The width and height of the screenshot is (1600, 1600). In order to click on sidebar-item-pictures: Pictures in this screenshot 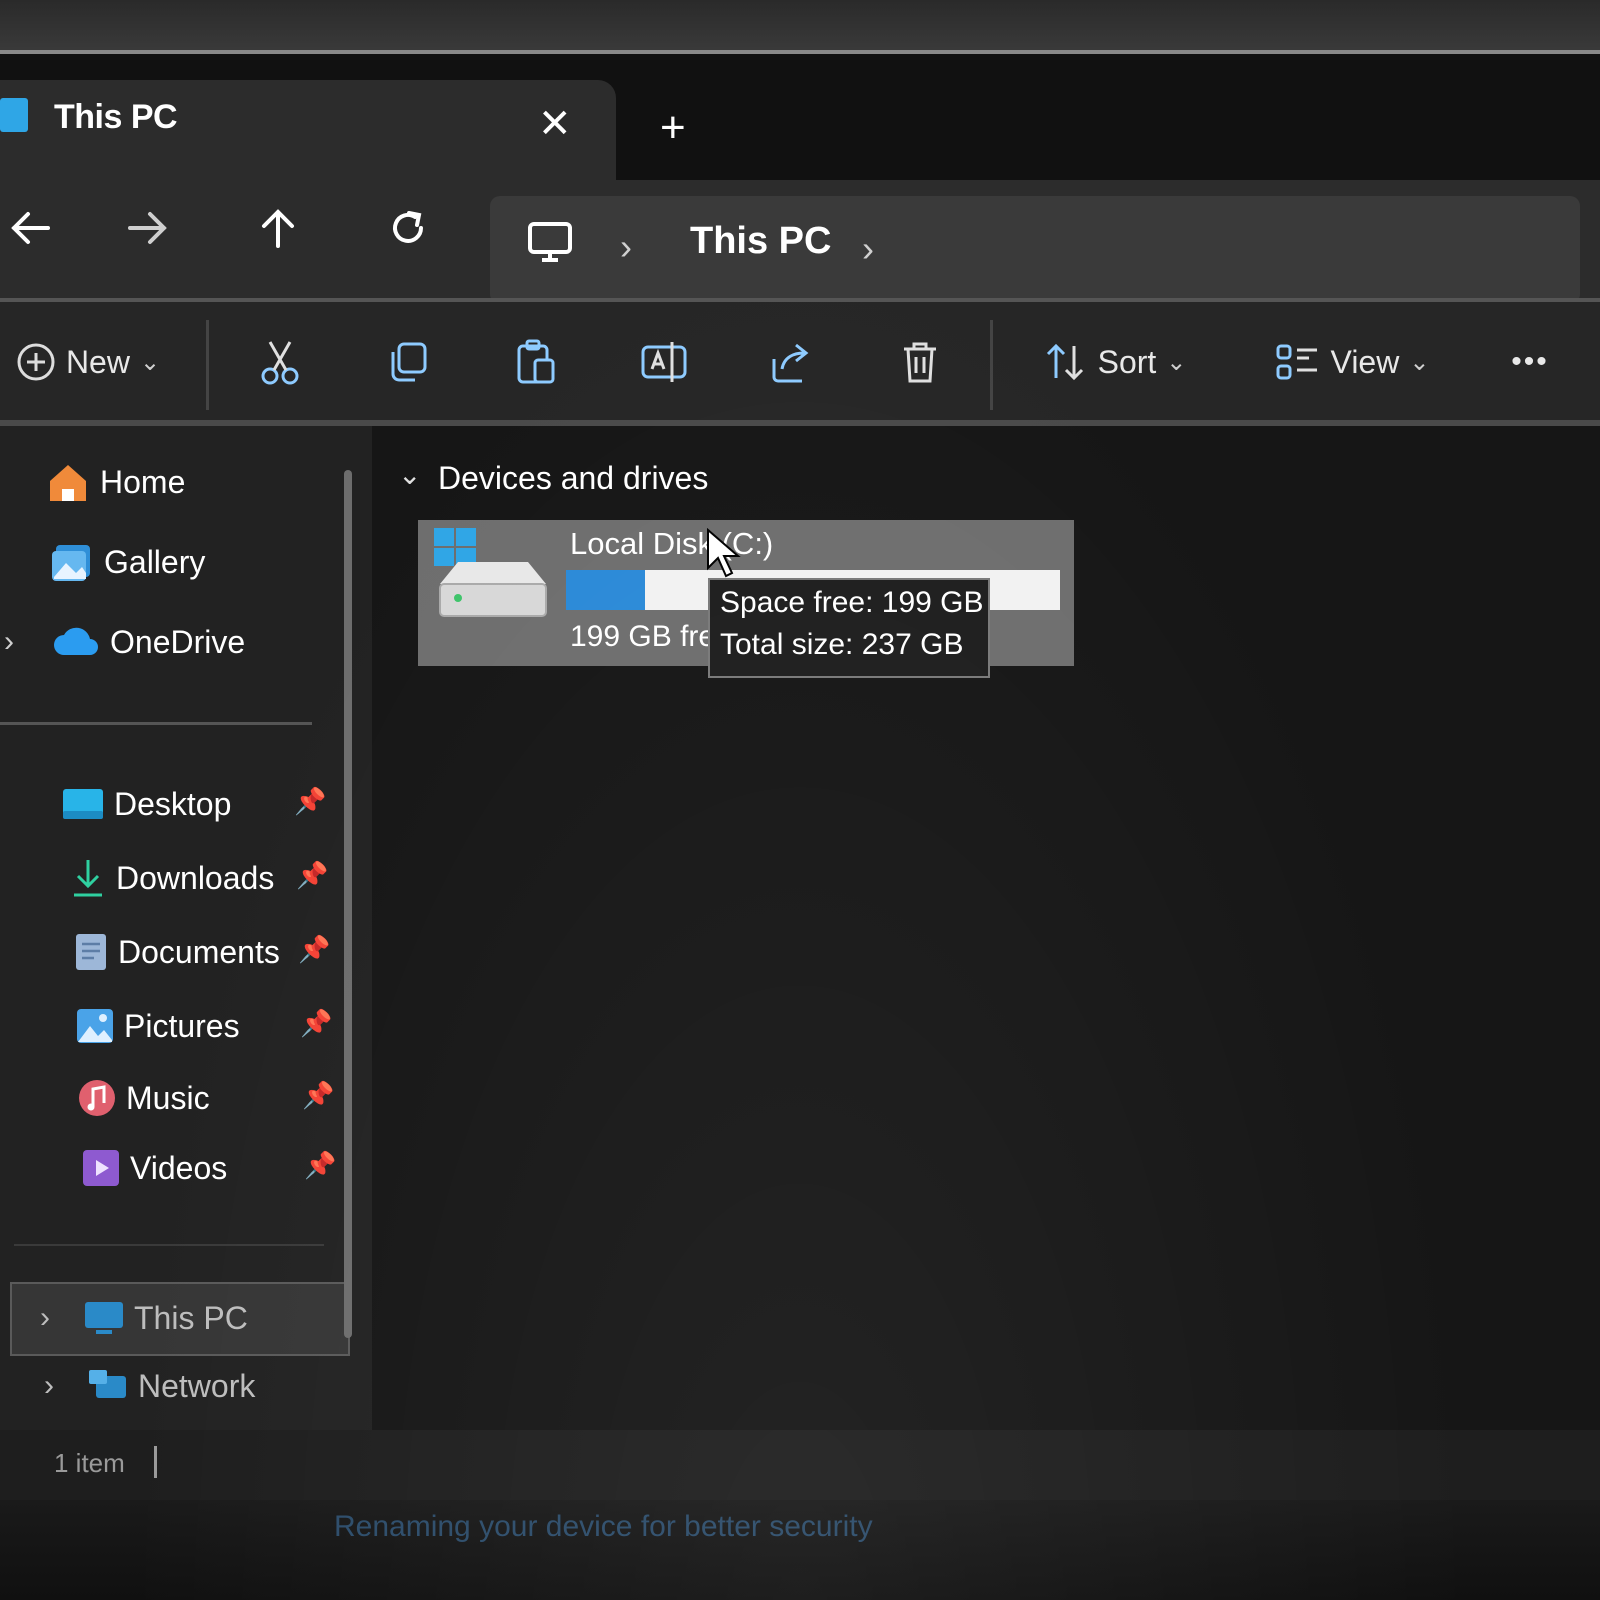, I will do `click(158, 1026)`.